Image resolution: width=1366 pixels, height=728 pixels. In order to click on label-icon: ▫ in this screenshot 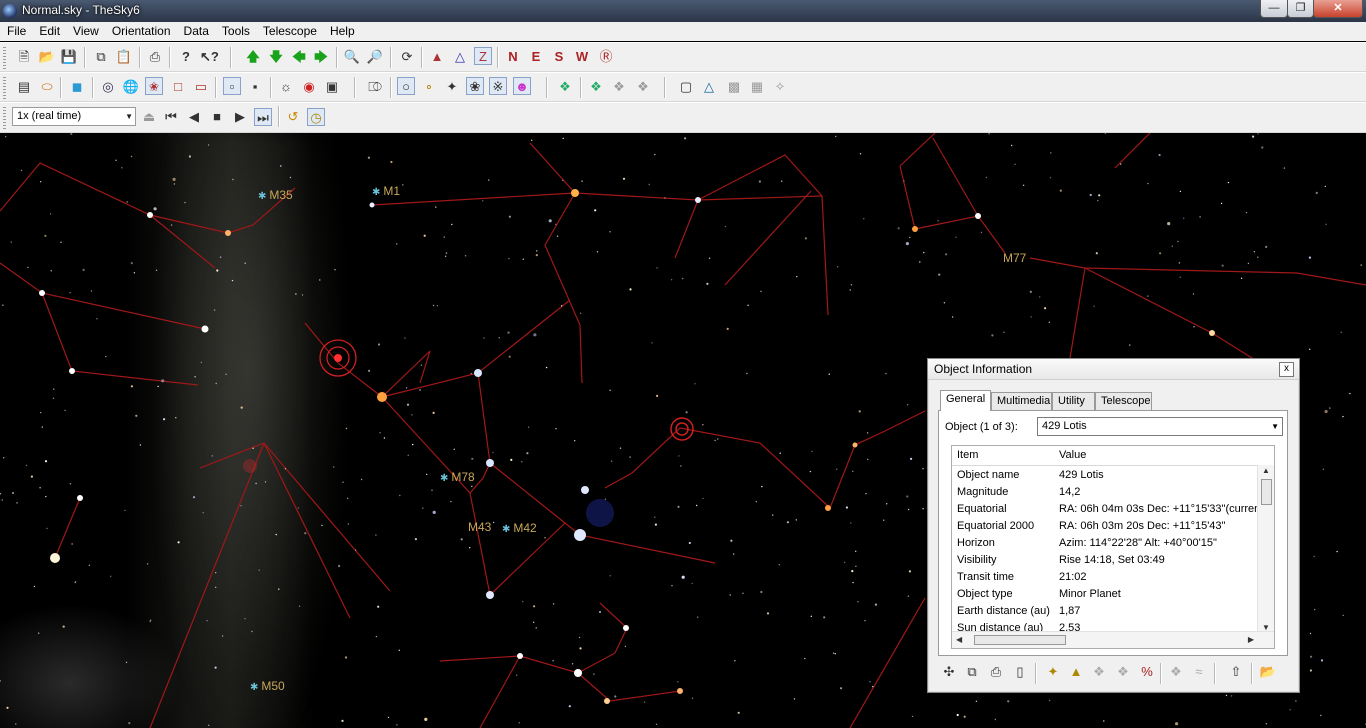, I will do `click(232, 86)`.